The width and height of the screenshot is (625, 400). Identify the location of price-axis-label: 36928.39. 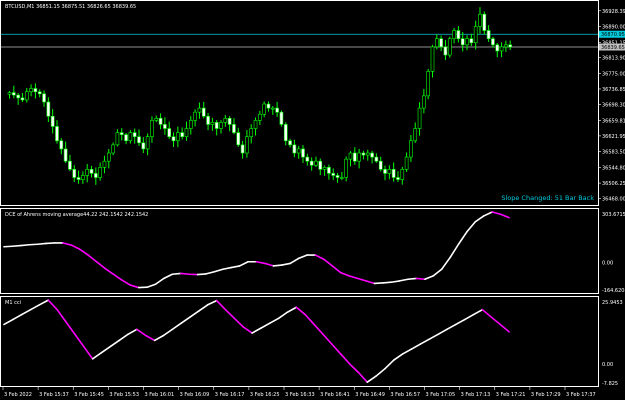
(613, 12).